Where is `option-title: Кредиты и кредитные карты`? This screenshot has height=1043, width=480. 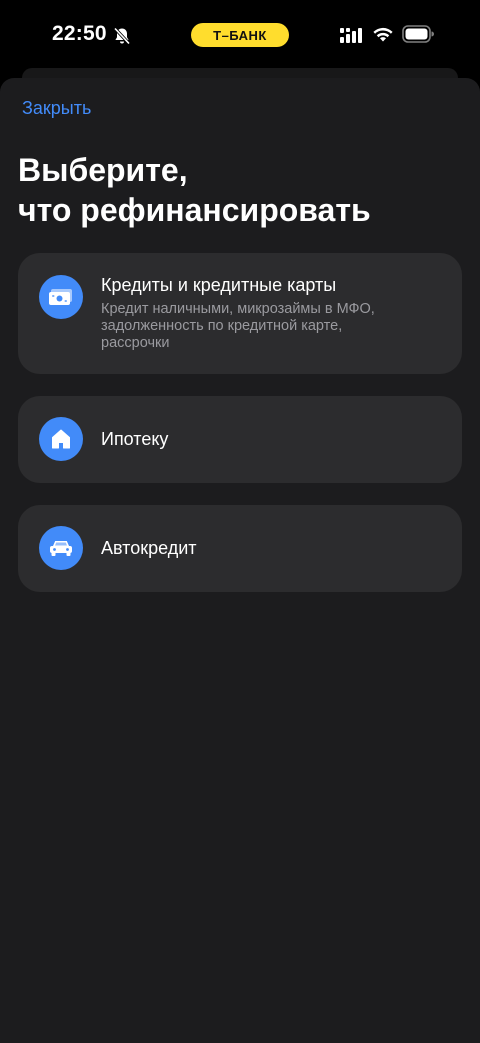
option-title: Кредиты и кредитные карты is located at coordinates (219, 285).